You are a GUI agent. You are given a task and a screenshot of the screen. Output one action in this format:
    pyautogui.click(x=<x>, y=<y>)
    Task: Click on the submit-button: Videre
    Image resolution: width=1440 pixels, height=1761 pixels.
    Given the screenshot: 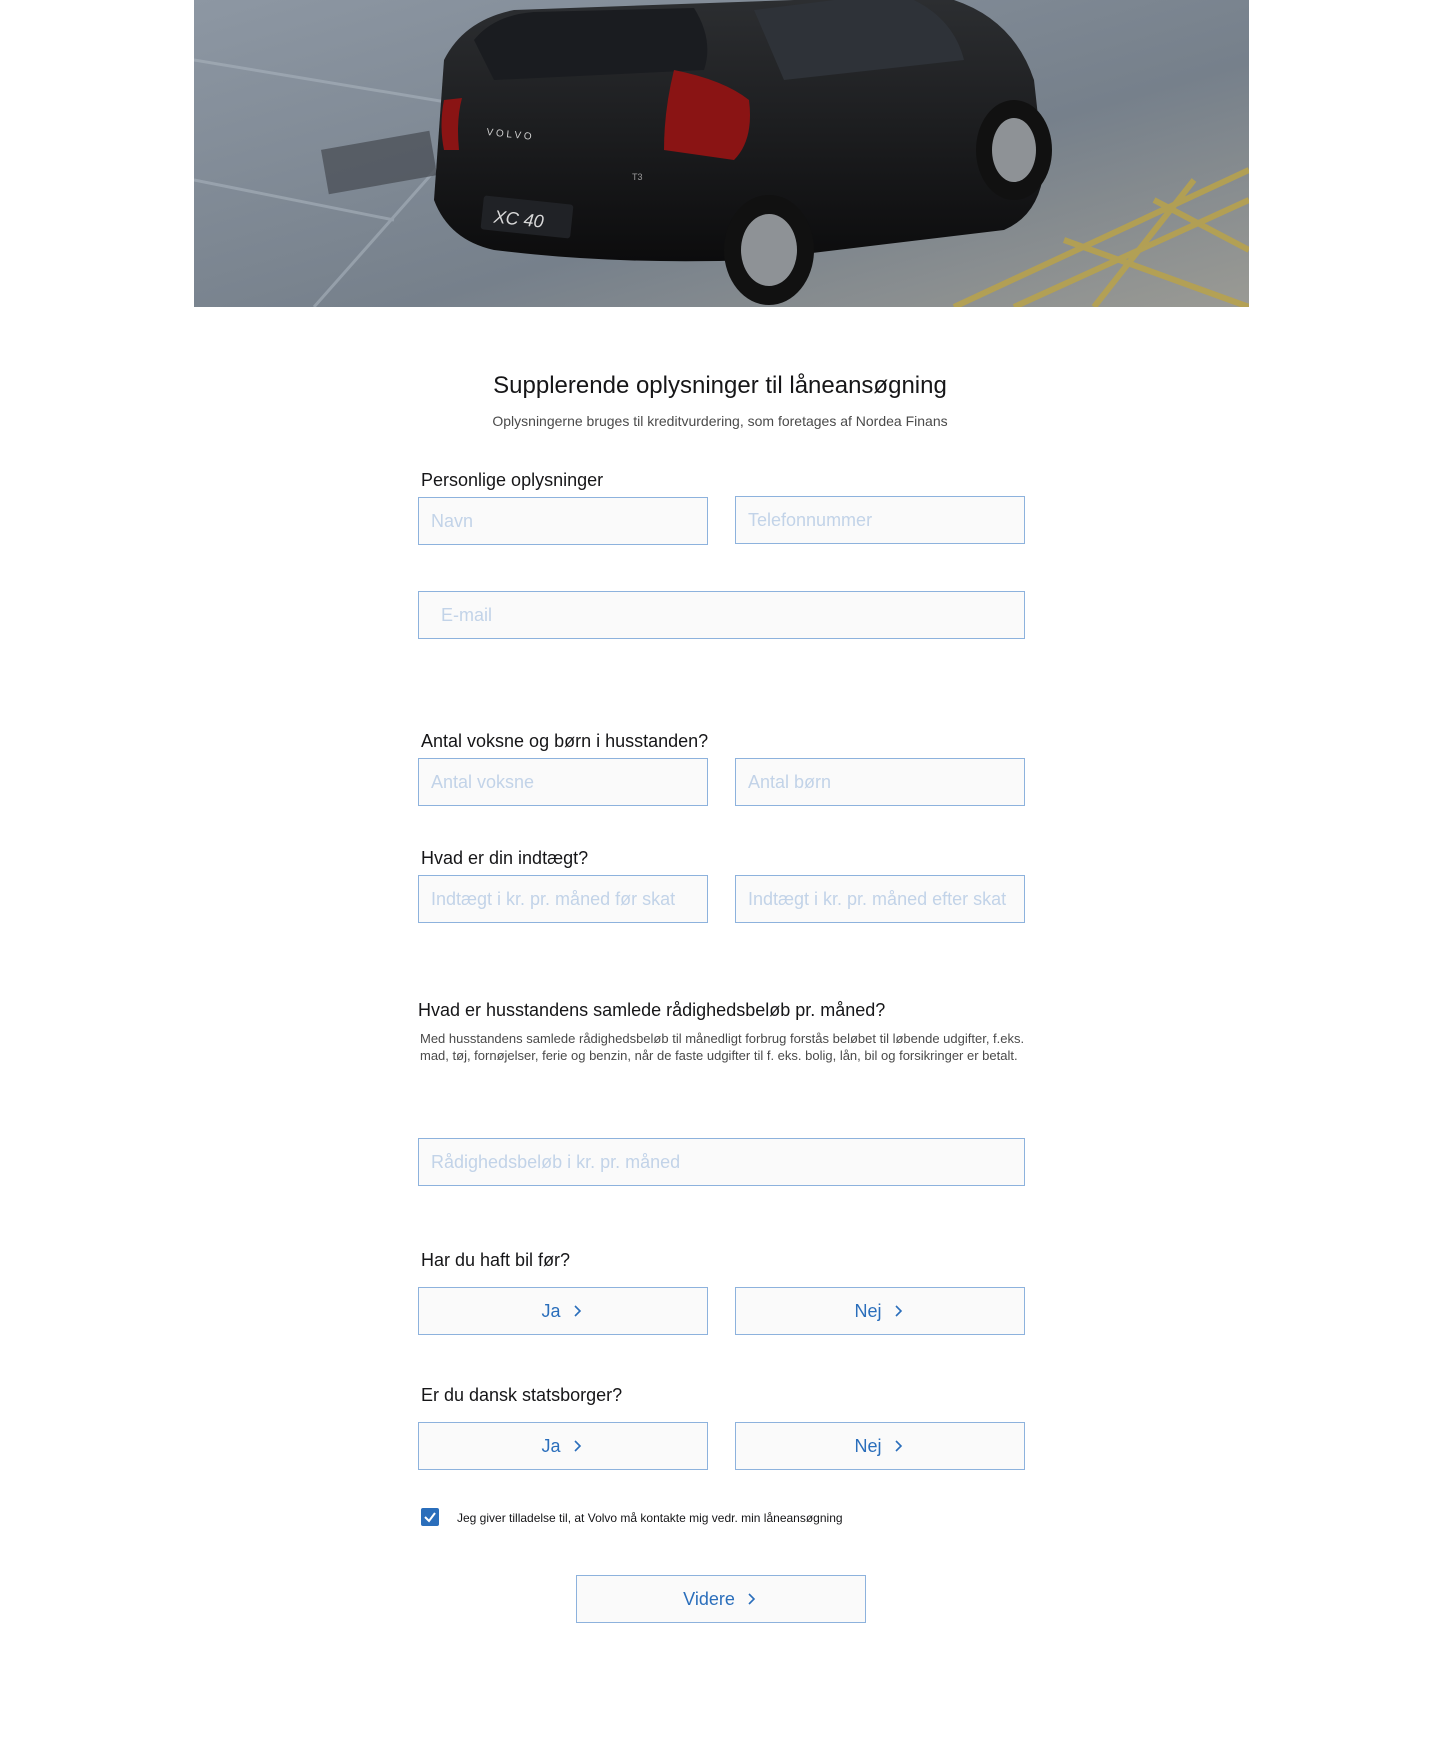 What is the action you would take?
    pyautogui.click(x=721, y=1599)
    